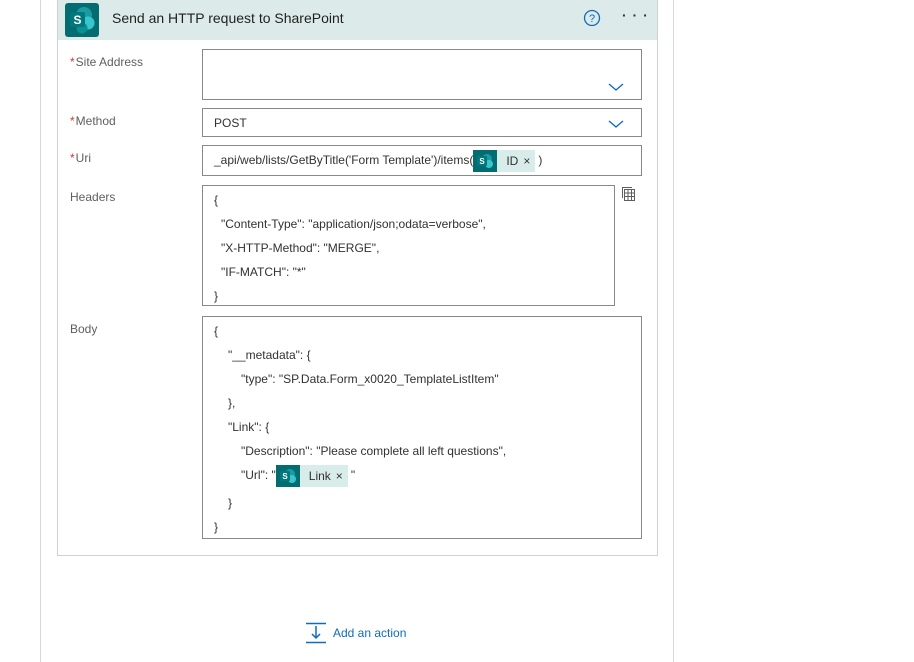  Describe the element at coordinates (93, 197) in the screenshot. I see `headers-label: Headers` at that location.